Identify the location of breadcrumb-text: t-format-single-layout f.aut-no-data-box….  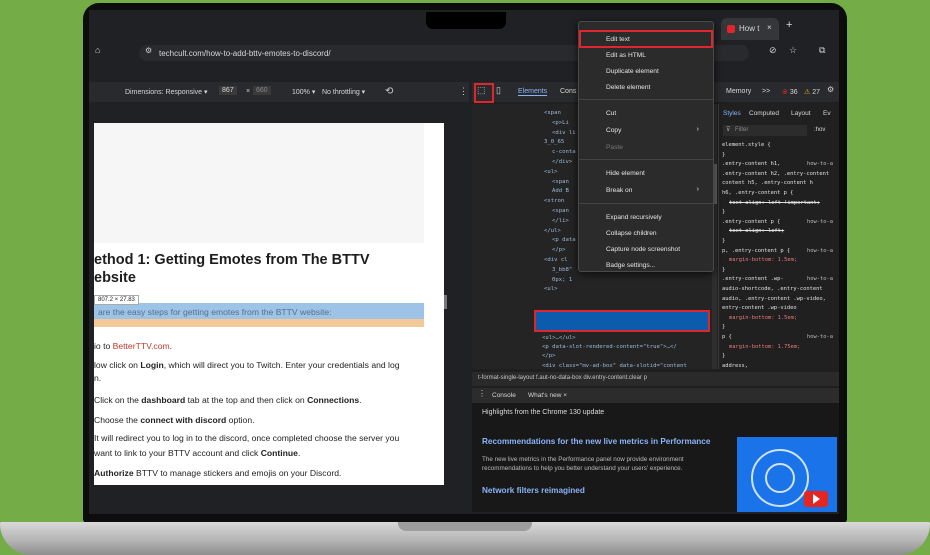
(562, 378).